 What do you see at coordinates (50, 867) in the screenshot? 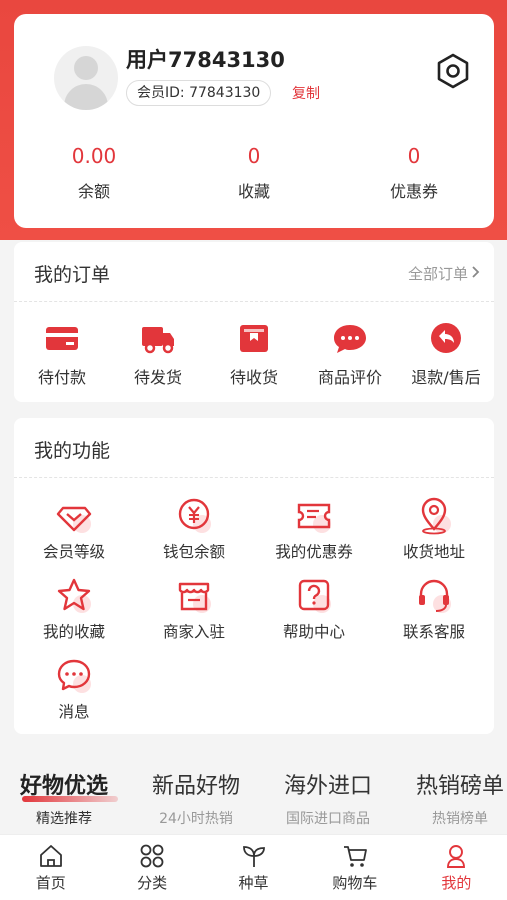
I see `nav-home: 首页` at bounding box center [50, 867].